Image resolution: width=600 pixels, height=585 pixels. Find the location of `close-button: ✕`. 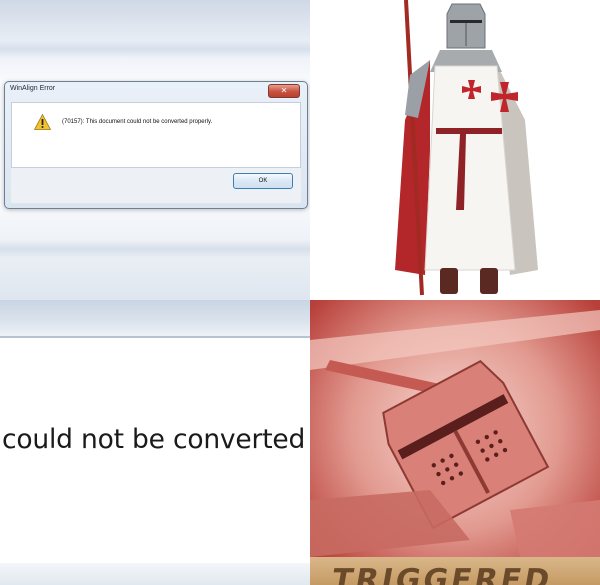

close-button: ✕ is located at coordinates (284, 91).